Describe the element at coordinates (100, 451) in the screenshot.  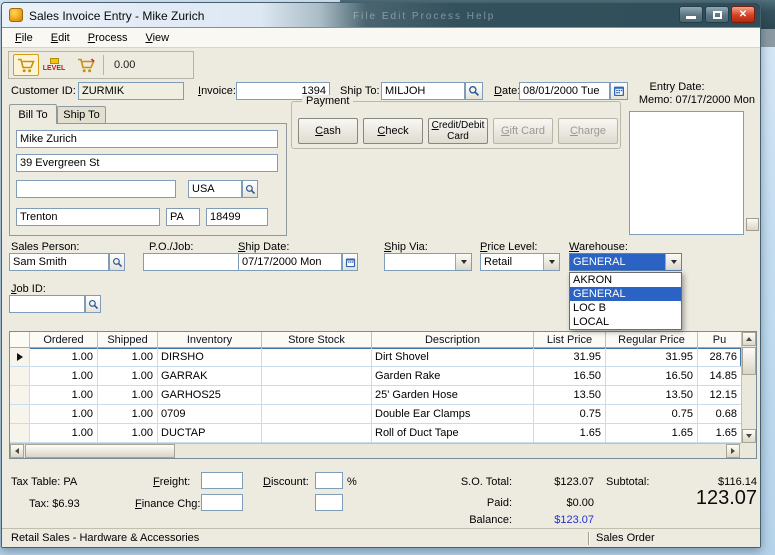
I see `horizontal-scroll-thumb` at that location.